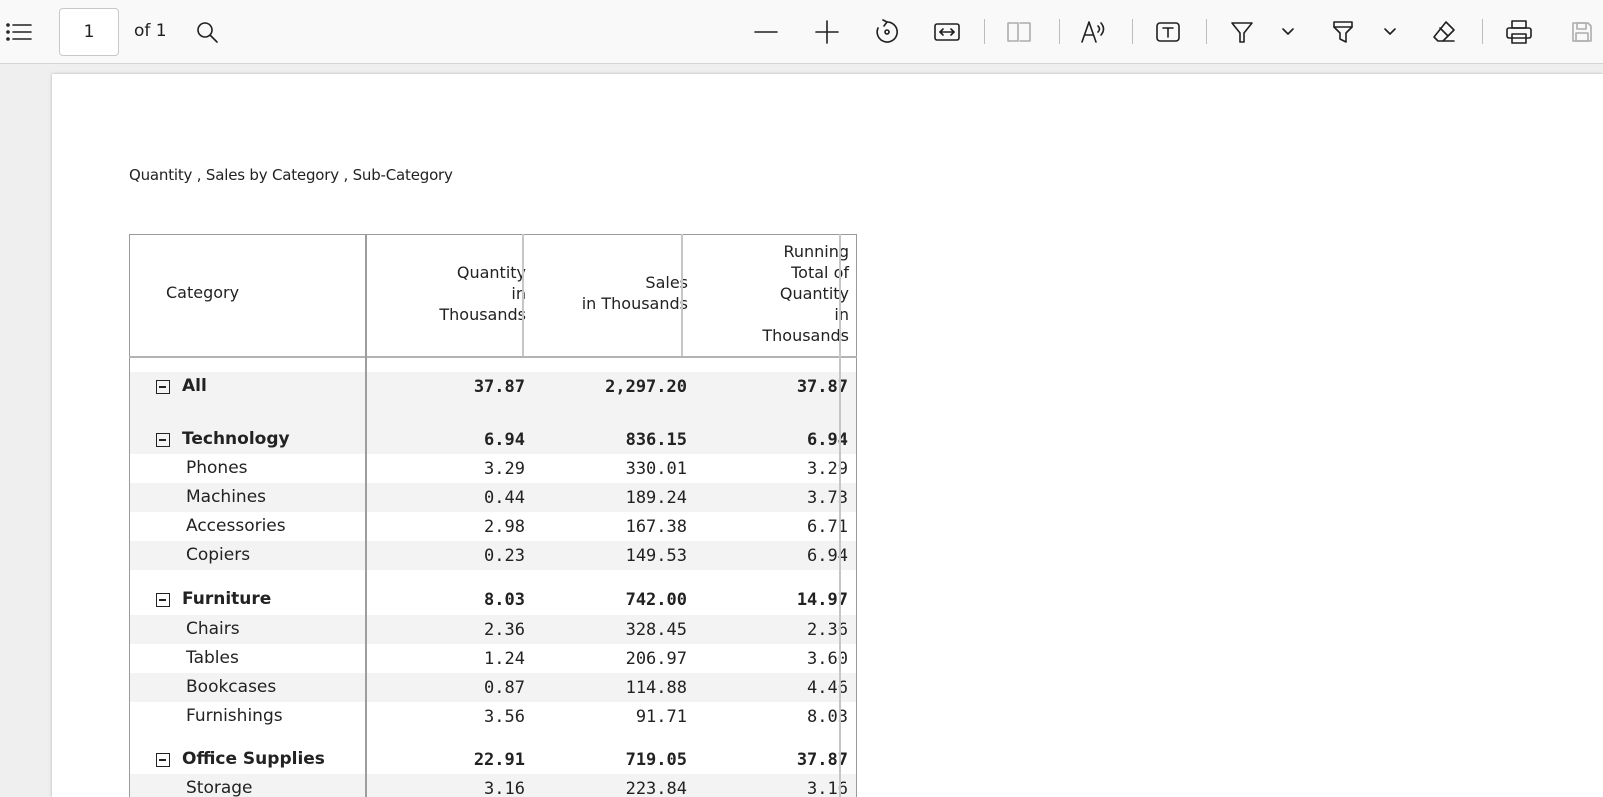 This screenshot has width=1603, height=797. I want to click on row-label: Machines, so click(226, 497).